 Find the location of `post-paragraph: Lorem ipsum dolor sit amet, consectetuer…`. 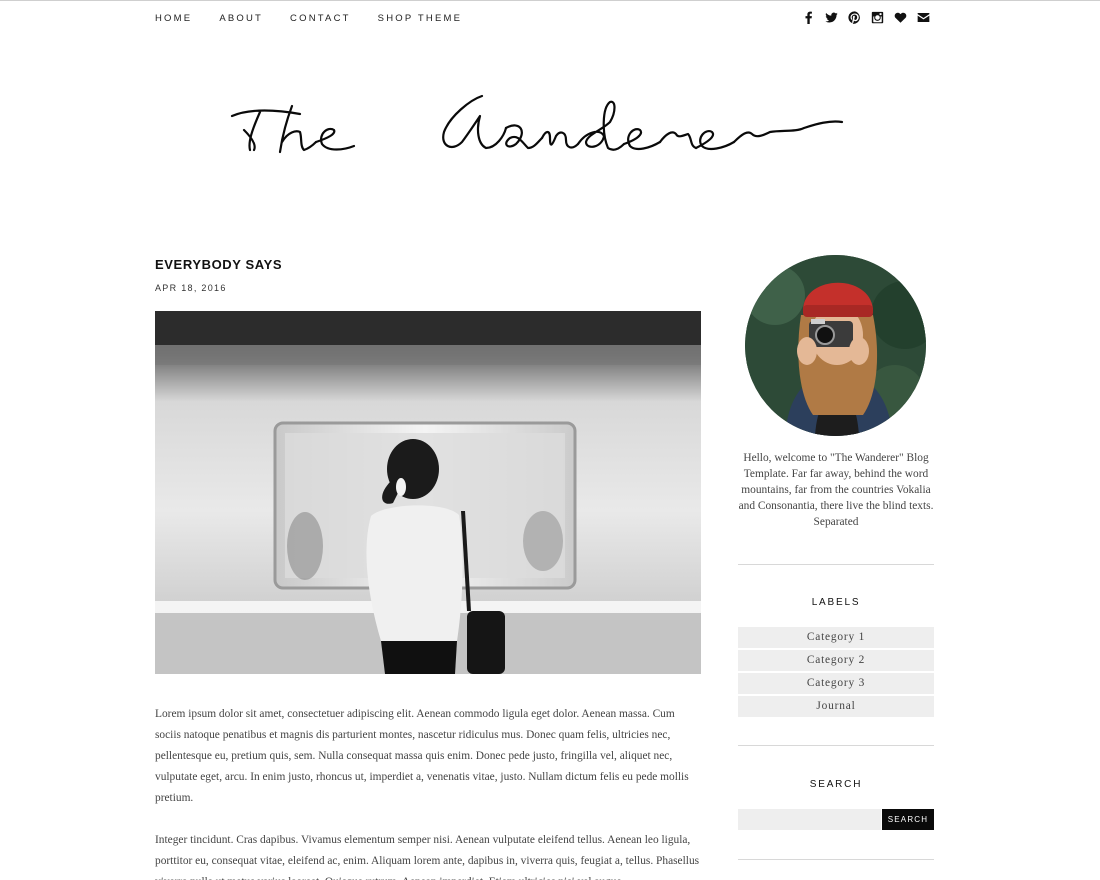

post-paragraph: Lorem ipsum dolor sit amet, consectetuer… is located at coordinates (422, 756).